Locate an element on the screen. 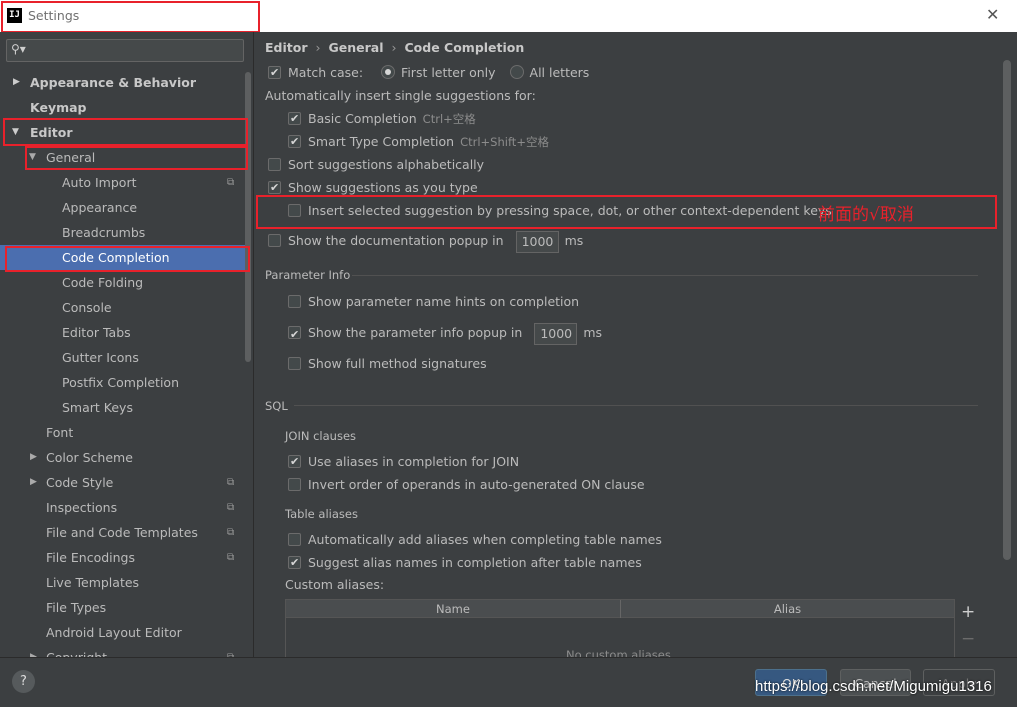 The height and width of the screenshot is (707, 1017). sidebar-item-code-folding: Code Folding is located at coordinates (122, 282).